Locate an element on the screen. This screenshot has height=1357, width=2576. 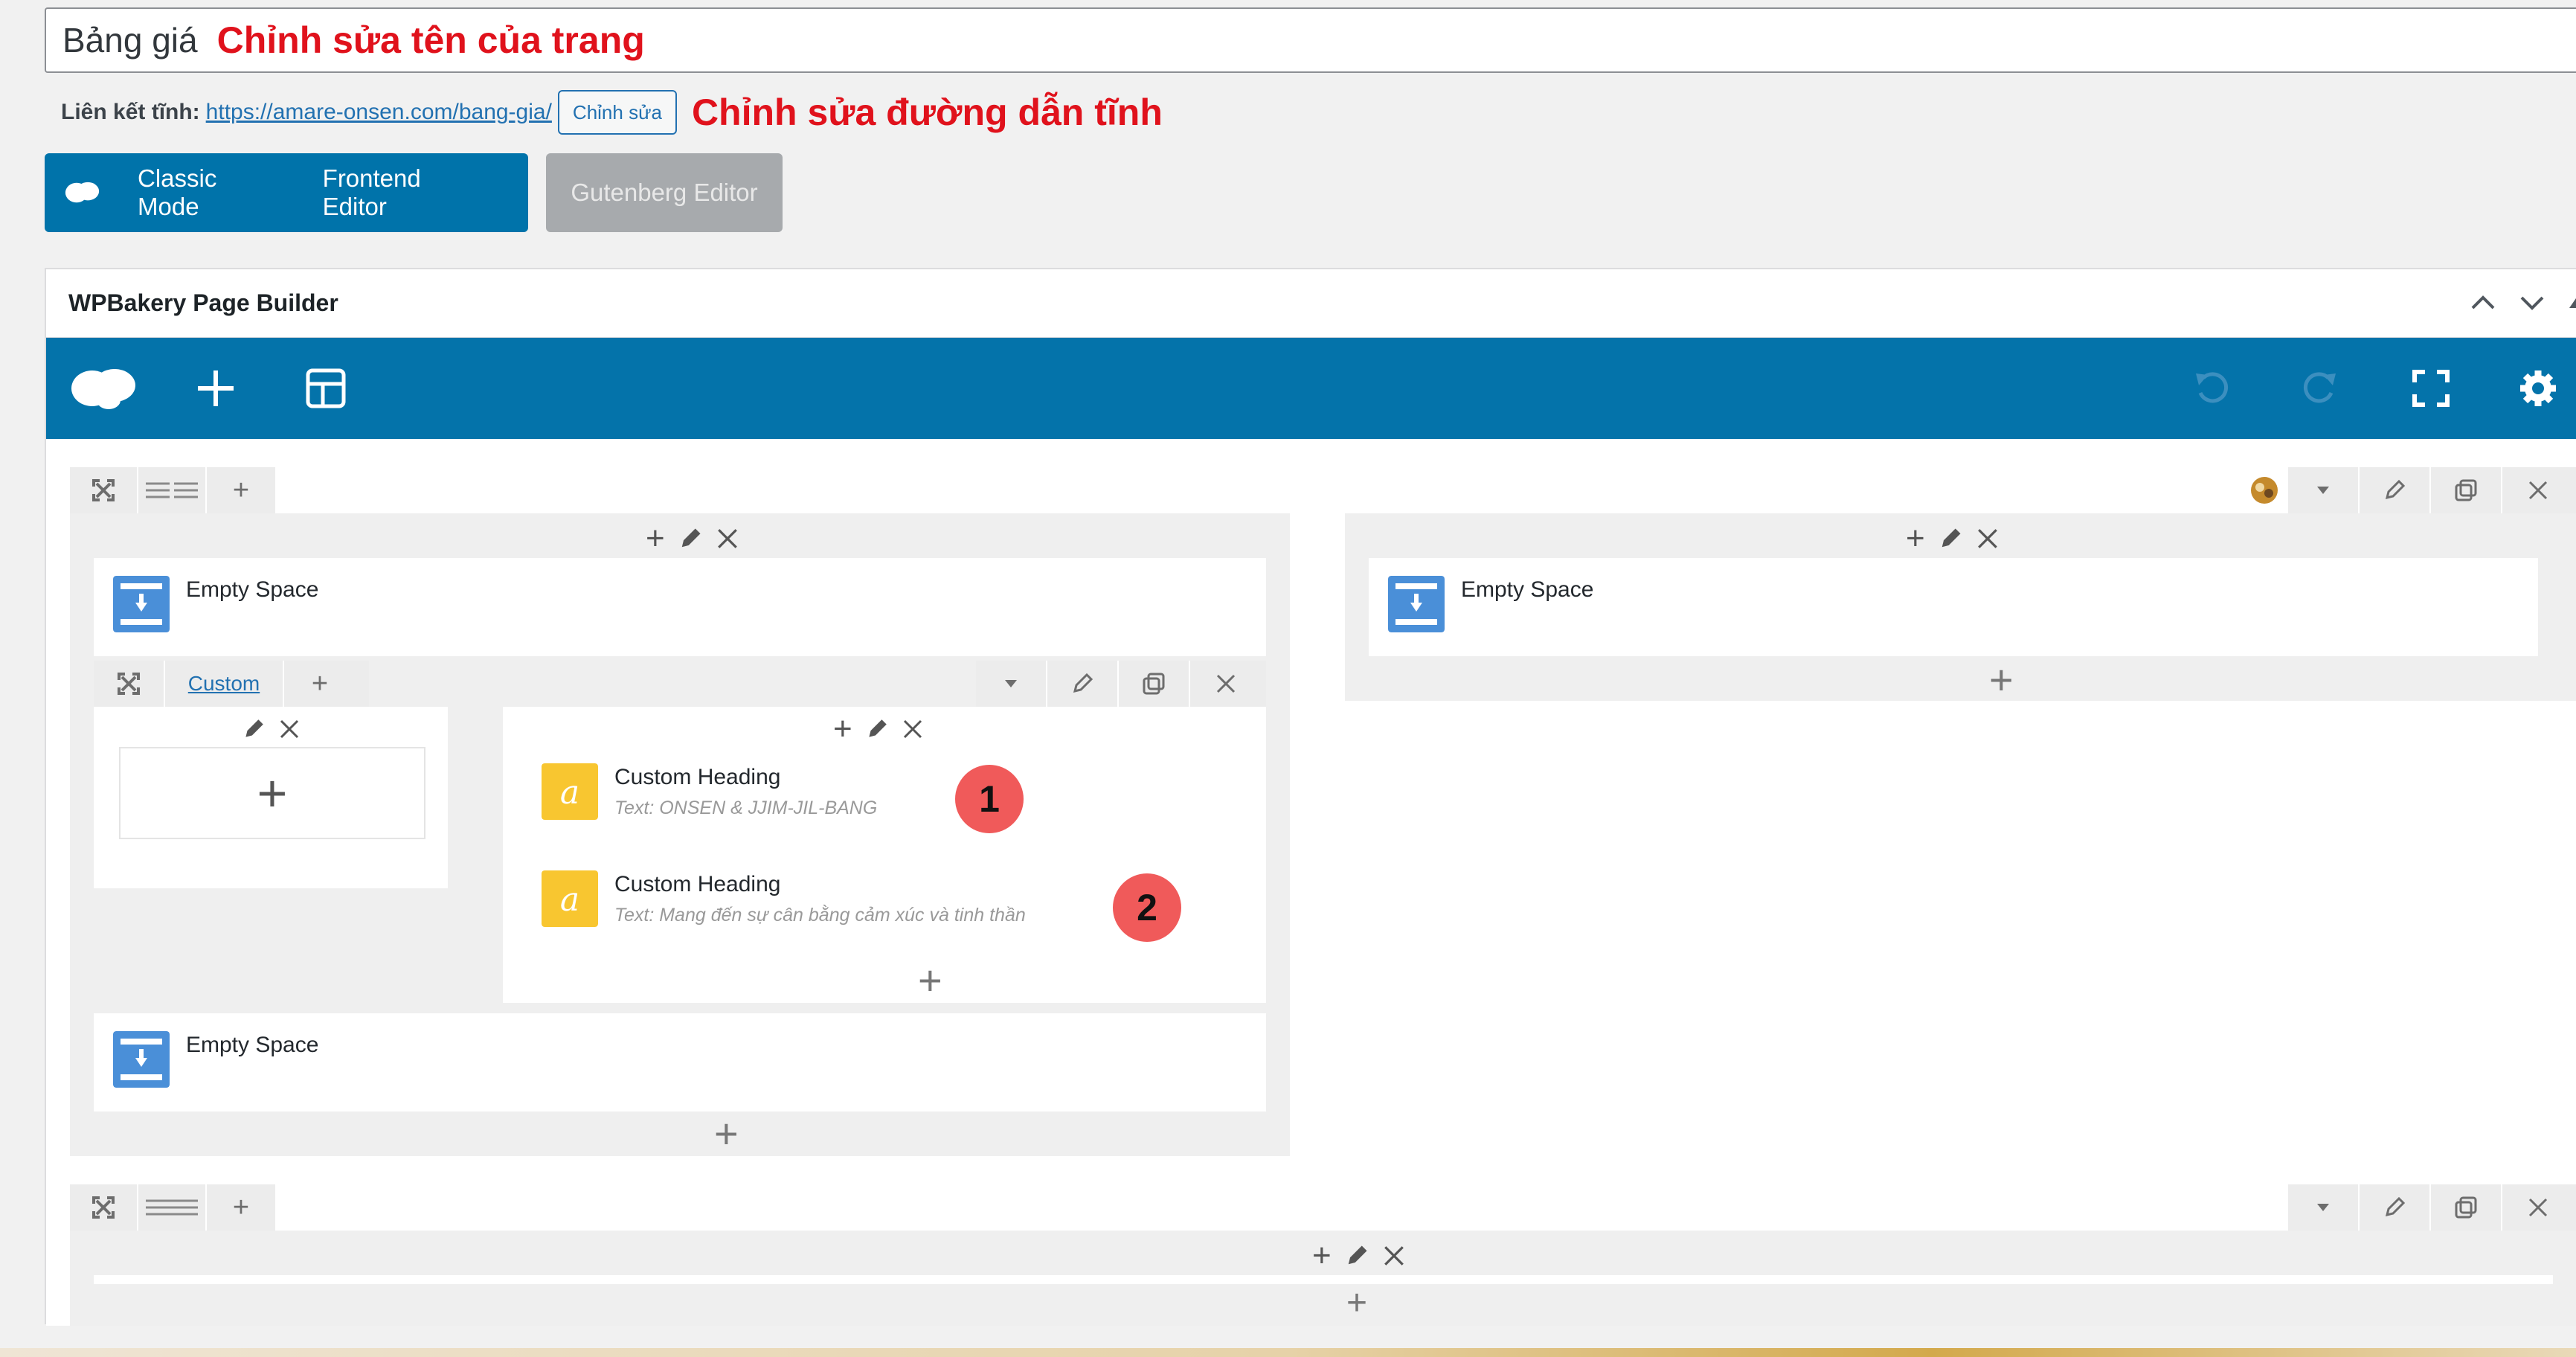
annotation-badge-1: 1 is located at coordinates (989, 799).